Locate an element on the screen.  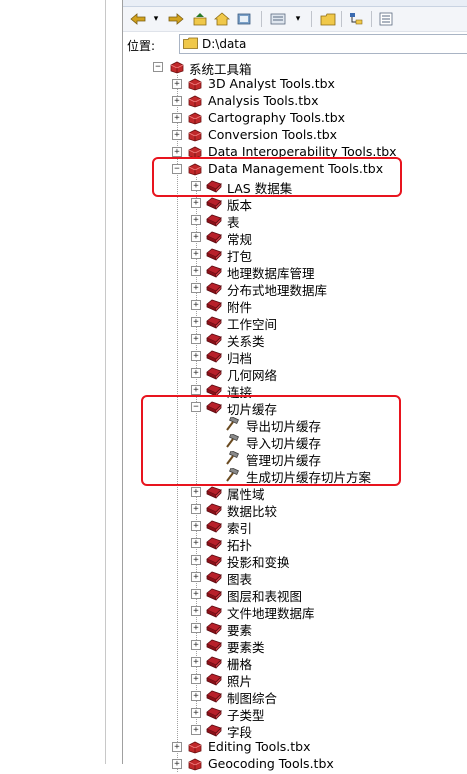
tree-node: + 制图综合 is located at coordinates (295, 696).